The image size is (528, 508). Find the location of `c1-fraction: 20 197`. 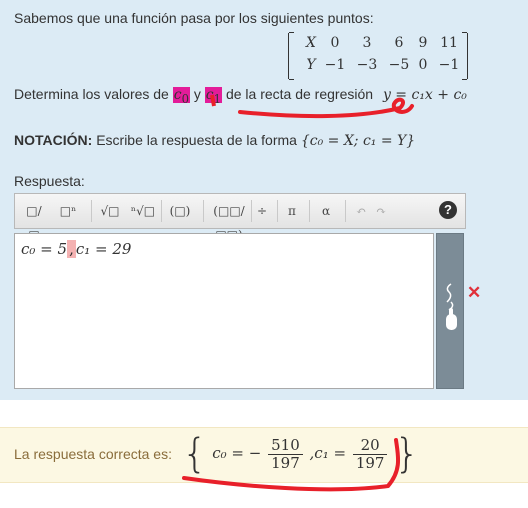

c1-fraction: 20 197 is located at coordinates (370, 454).